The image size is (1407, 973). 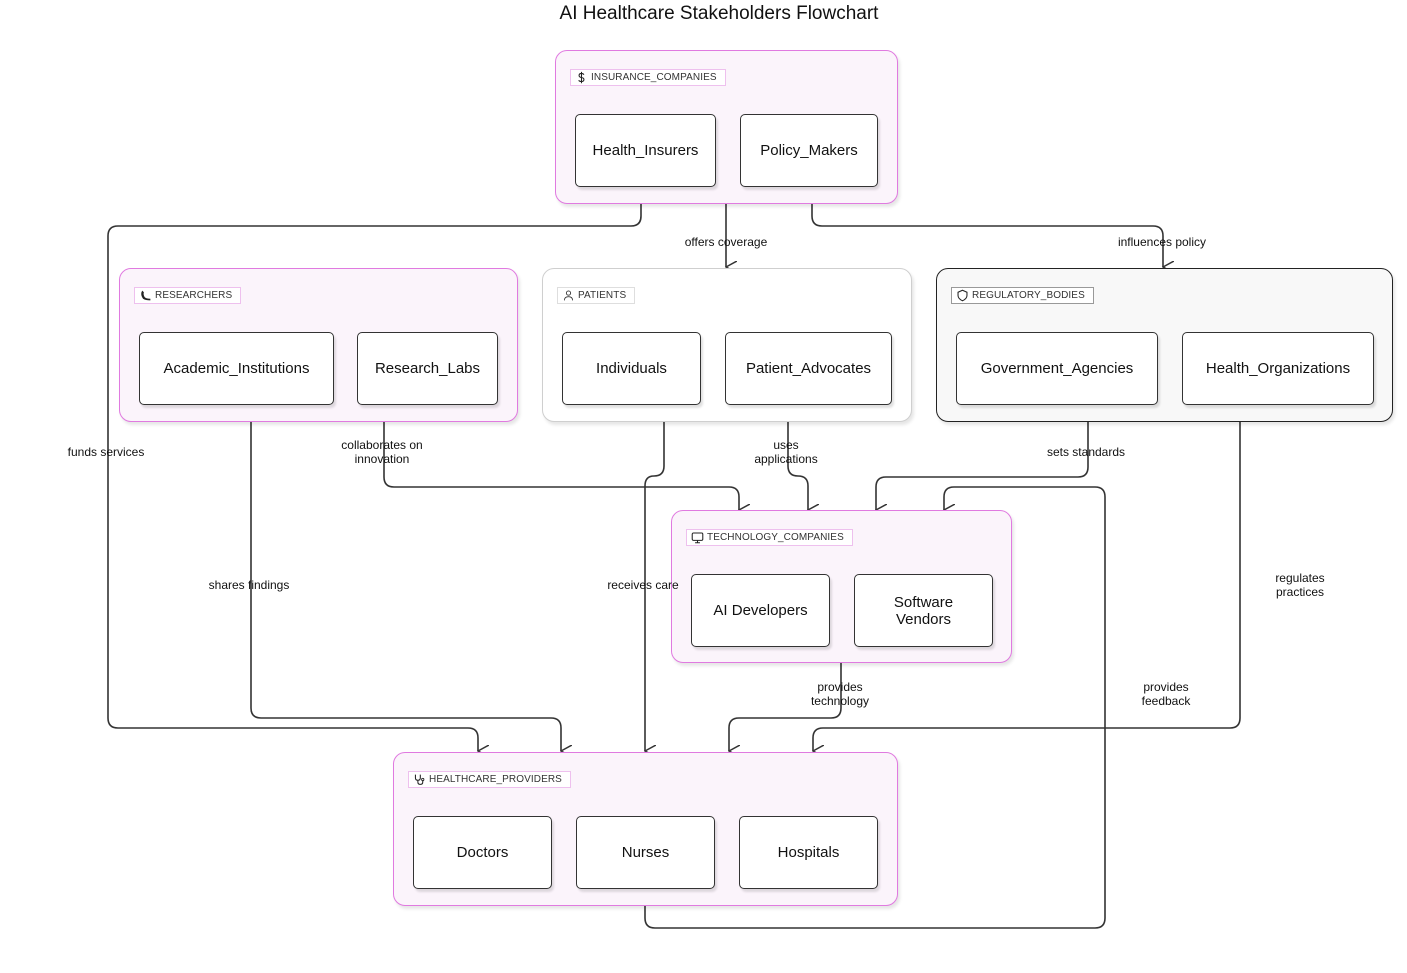 What do you see at coordinates (840, 694) in the screenshot?
I see `edge-label-provides-technology: provides technology` at bounding box center [840, 694].